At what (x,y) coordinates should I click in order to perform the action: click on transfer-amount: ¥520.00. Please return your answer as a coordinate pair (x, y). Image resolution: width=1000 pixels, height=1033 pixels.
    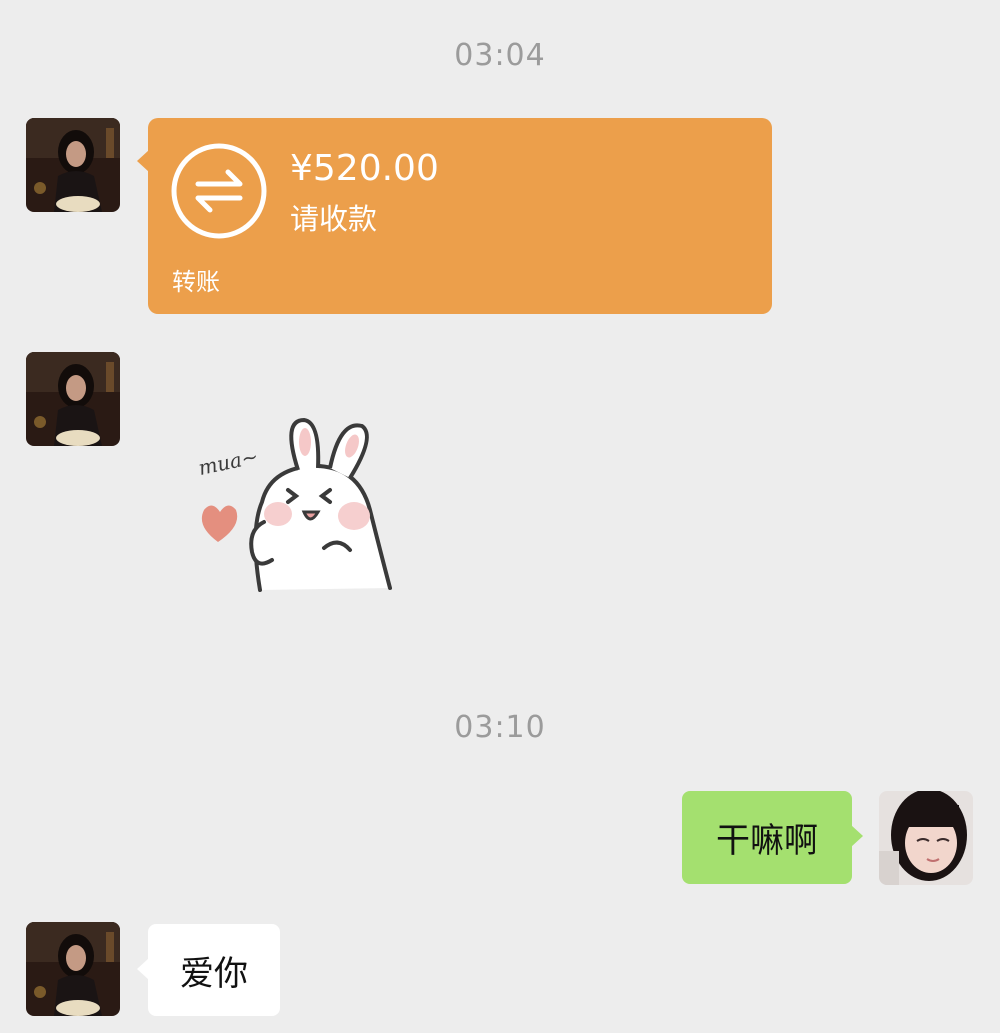
    Looking at the image, I should click on (364, 168).